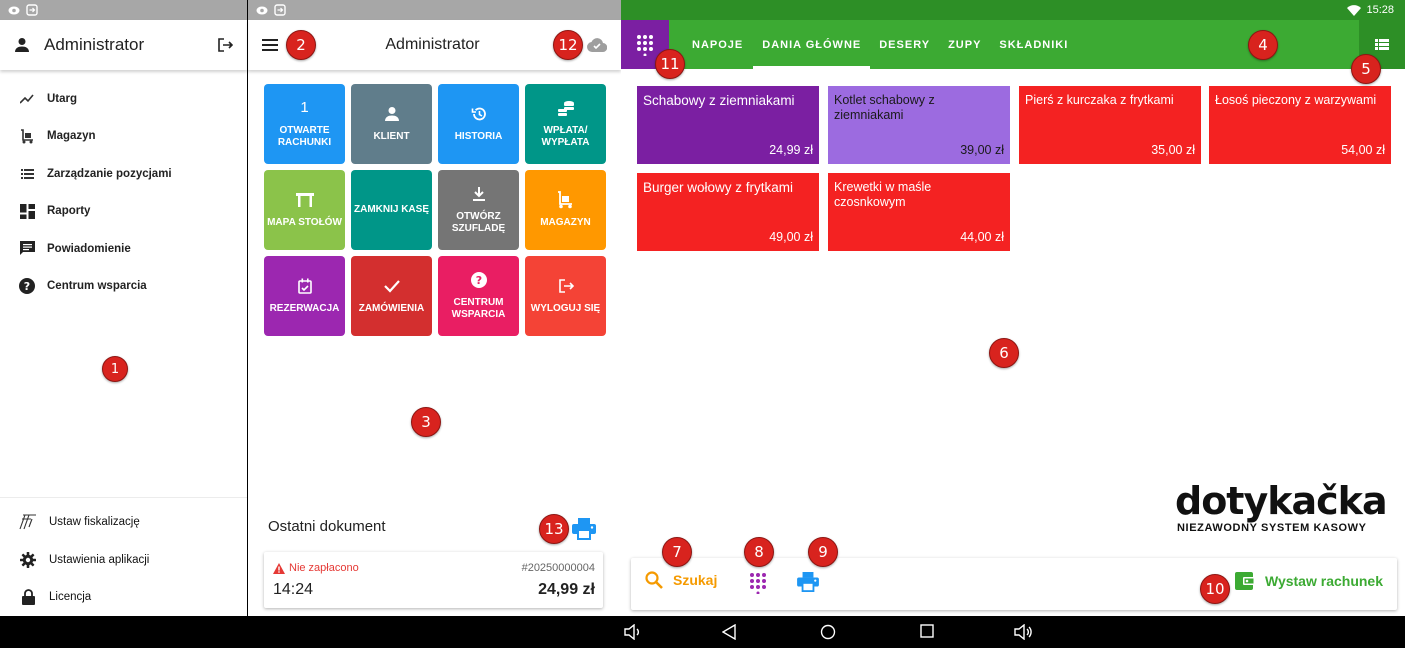  I want to click on tile-logout: Wyloguj się, so click(565, 296).